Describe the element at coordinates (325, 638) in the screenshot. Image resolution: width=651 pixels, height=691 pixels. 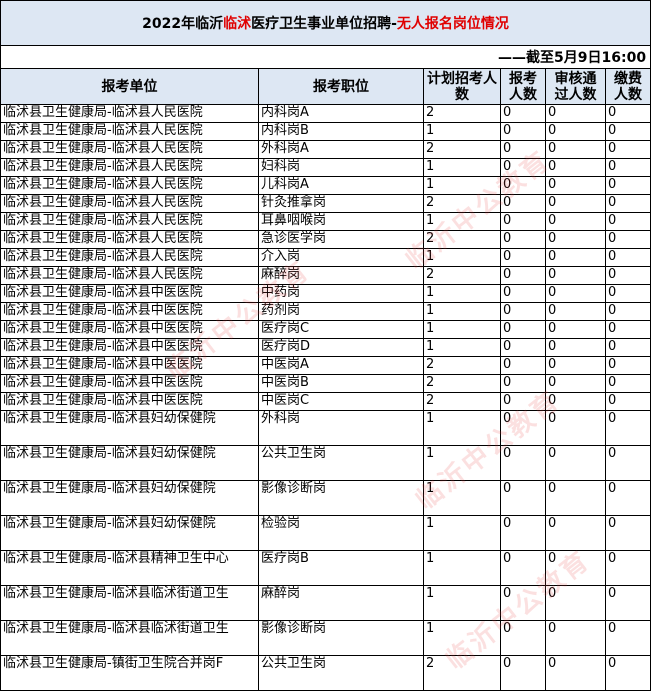
I see `table-row: 临沭县卫生健康局-临沭县临沭街道卫生 影像诊断岗 1 0 0 0` at that location.